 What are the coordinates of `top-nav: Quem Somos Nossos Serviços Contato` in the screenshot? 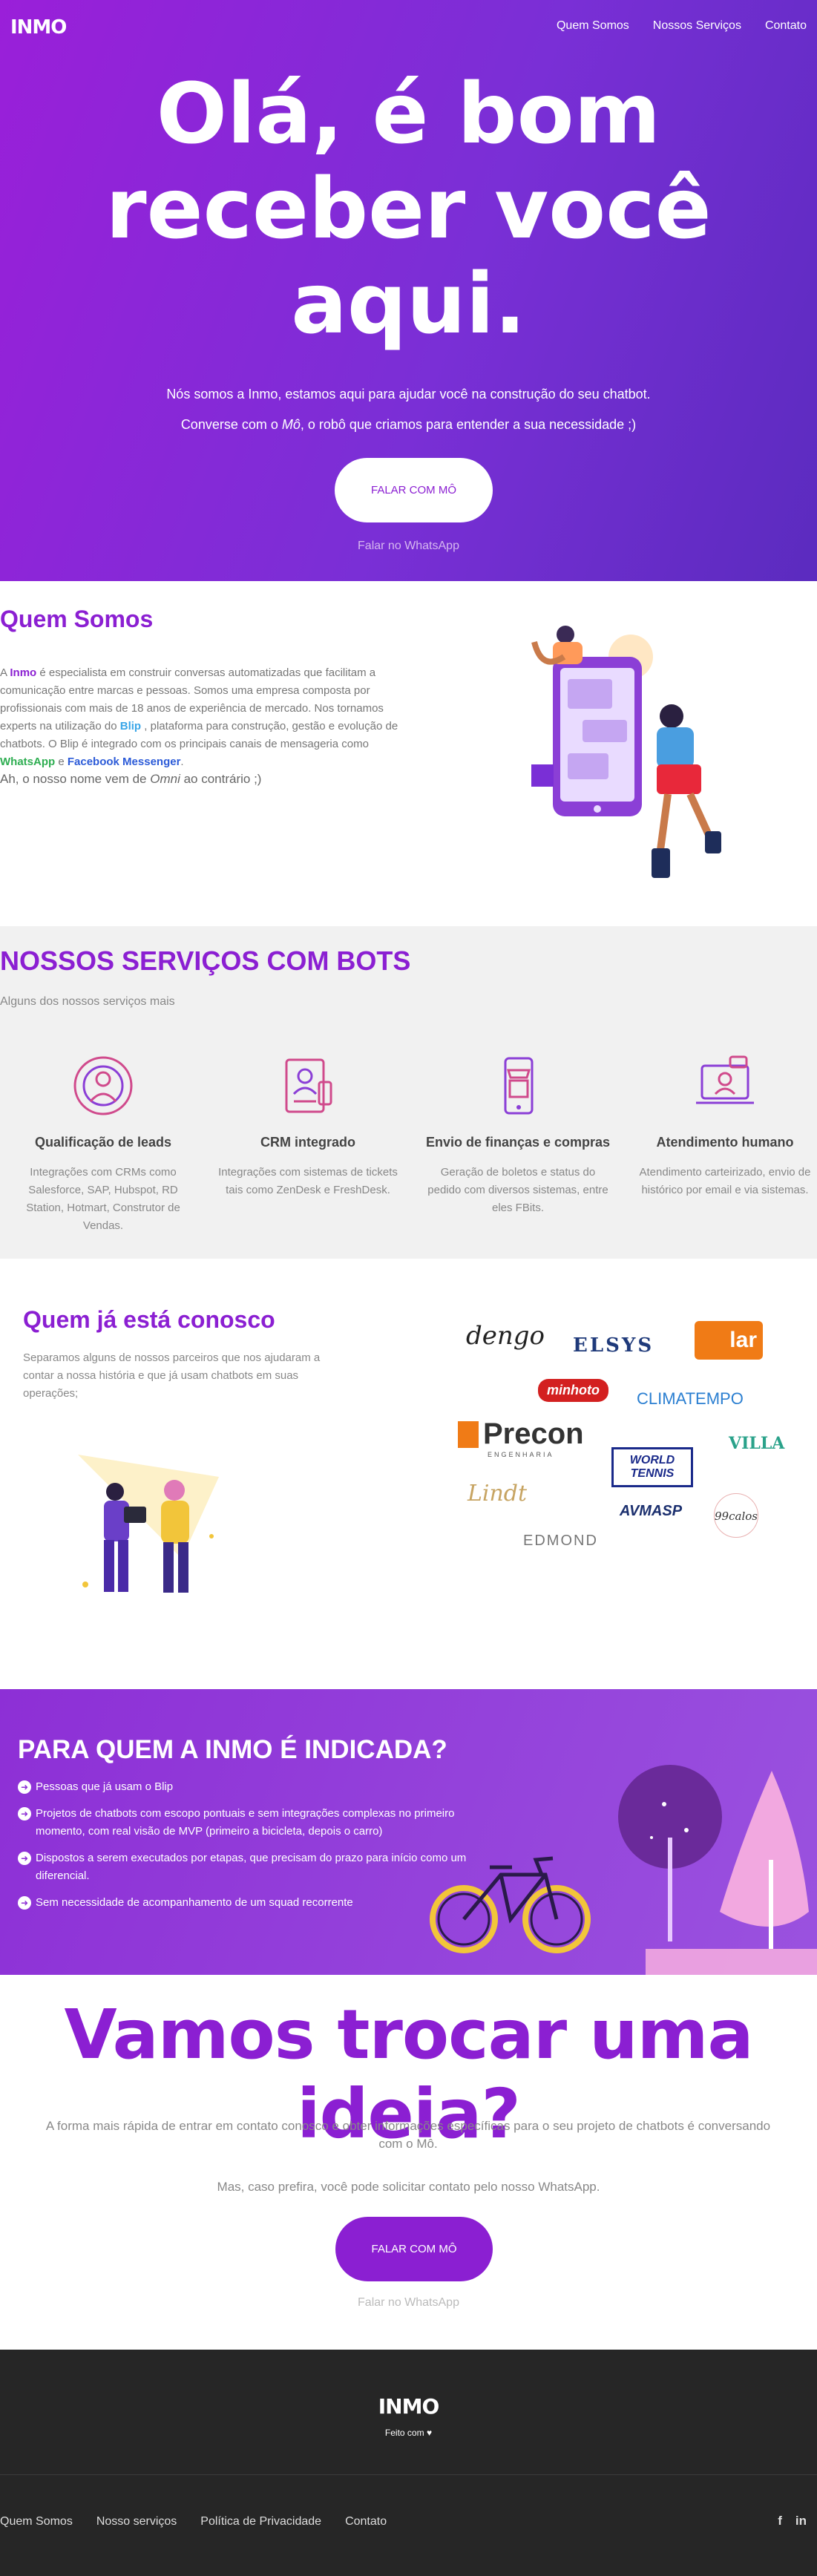 It's located at (682, 26).